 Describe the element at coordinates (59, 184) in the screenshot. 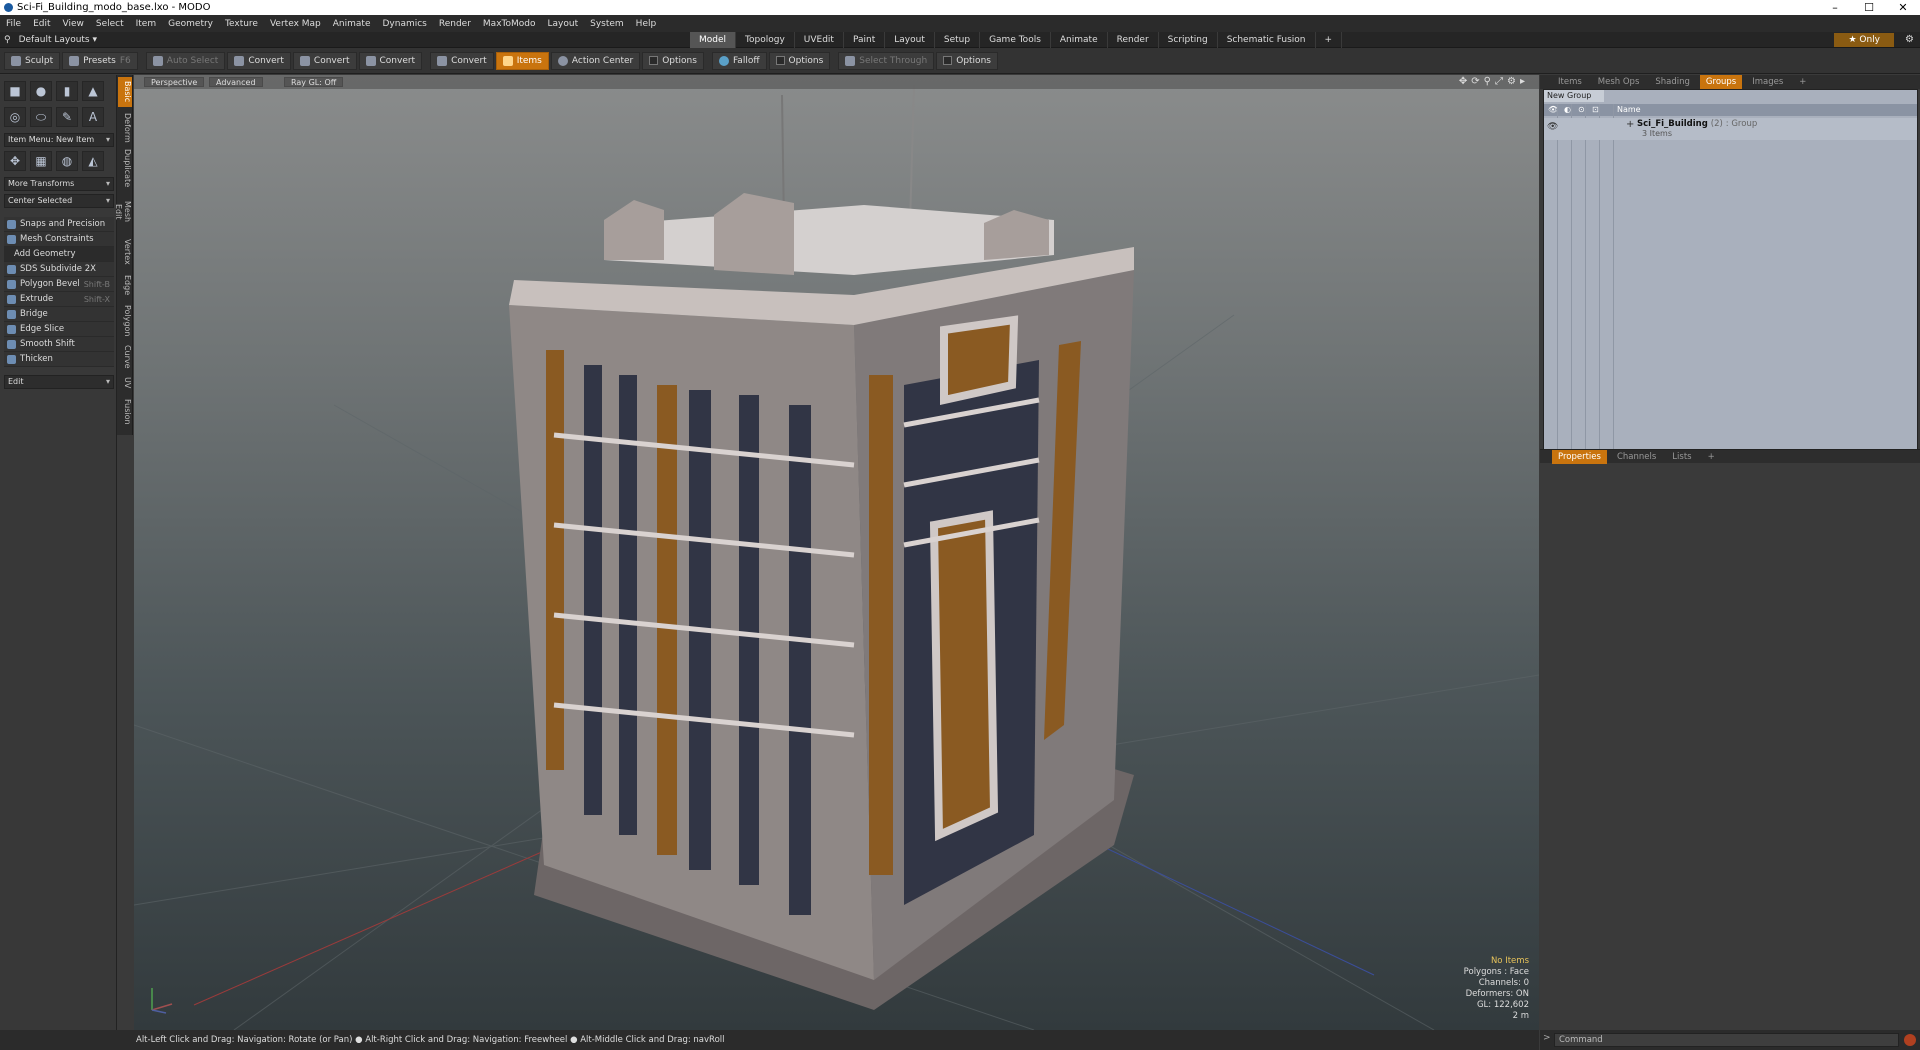

I see `more-transforms-dropdown: More Transforms` at that location.